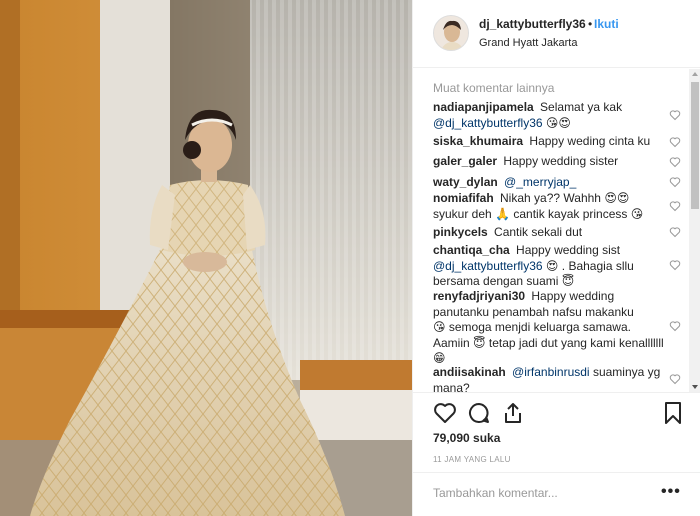  What do you see at coordinates (532, 24) in the screenshot?
I see `post-username: dj_kattybutterfly36` at bounding box center [532, 24].